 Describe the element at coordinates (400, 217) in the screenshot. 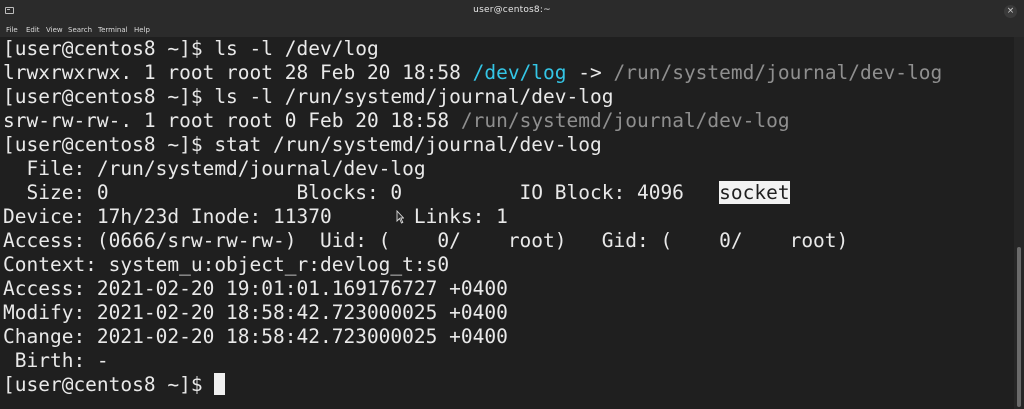

I see `mouse-pointer-icon` at that location.